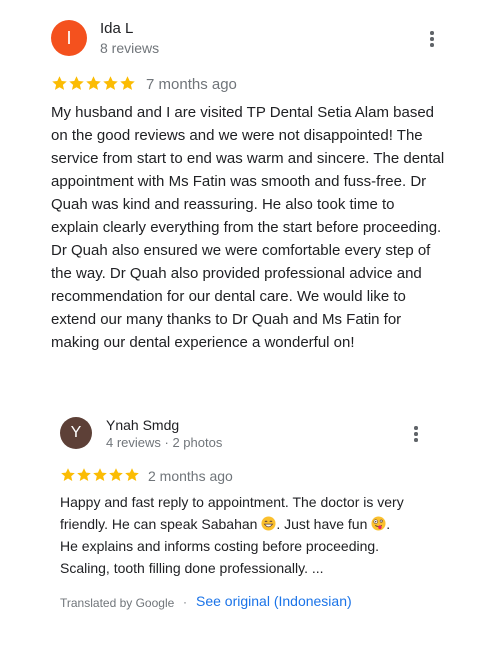 Image resolution: width=488 pixels, height=651 pixels. I want to click on zany-face-icon, so click(378, 523).